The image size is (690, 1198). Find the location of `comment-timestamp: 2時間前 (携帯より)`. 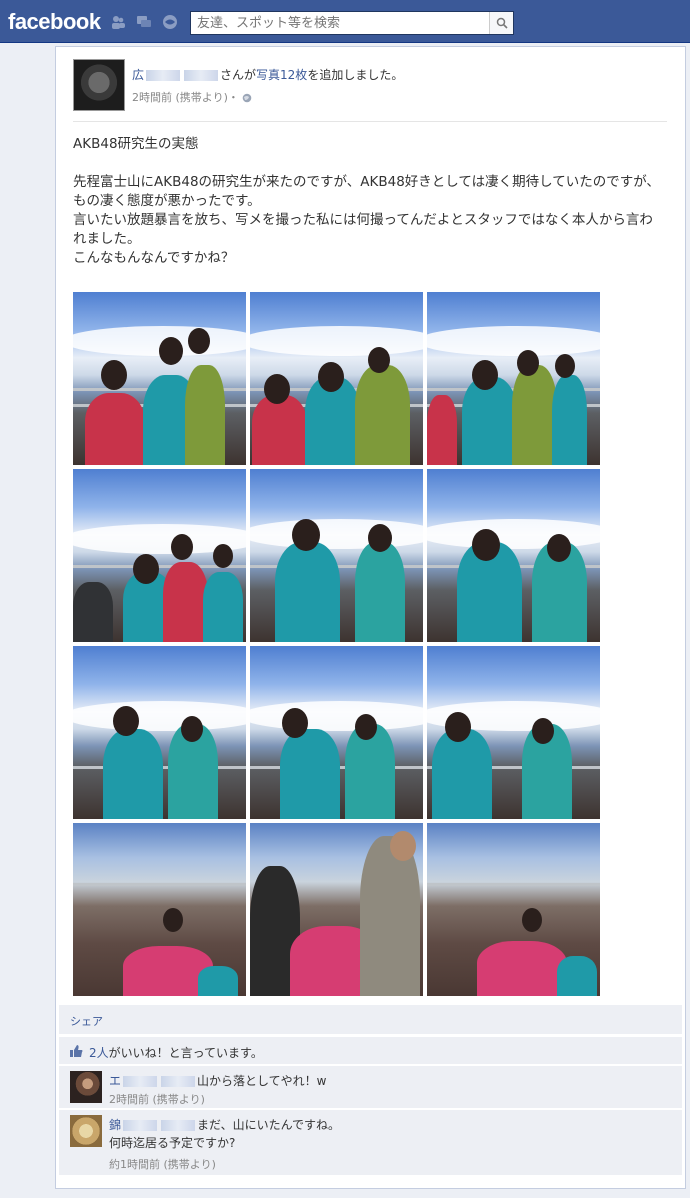

comment-timestamp: 2時間前 (携帯より) is located at coordinates (157, 1099).